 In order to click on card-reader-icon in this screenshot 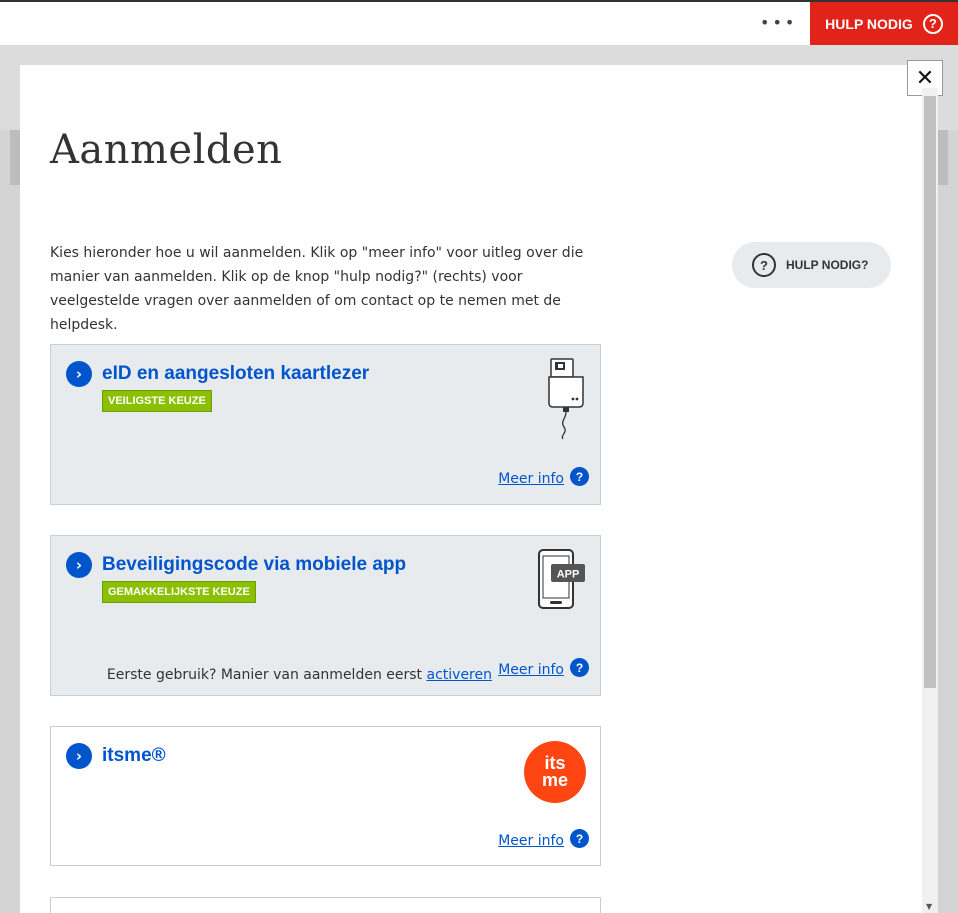, I will do `click(566, 399)`.